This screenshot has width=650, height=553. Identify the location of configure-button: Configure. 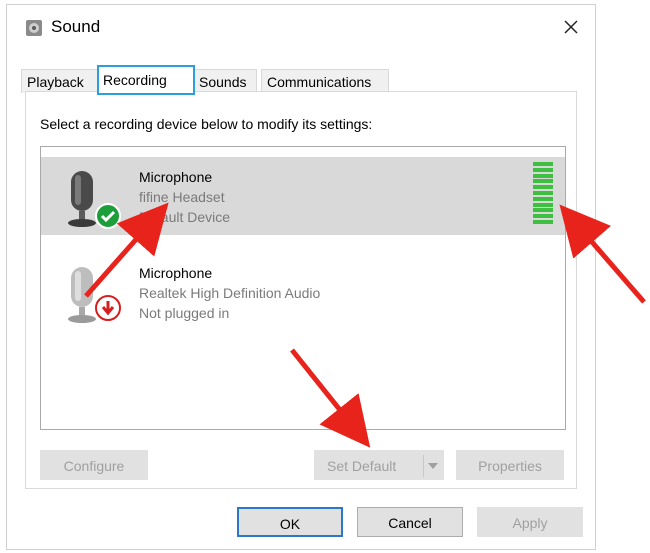
(94, 465).